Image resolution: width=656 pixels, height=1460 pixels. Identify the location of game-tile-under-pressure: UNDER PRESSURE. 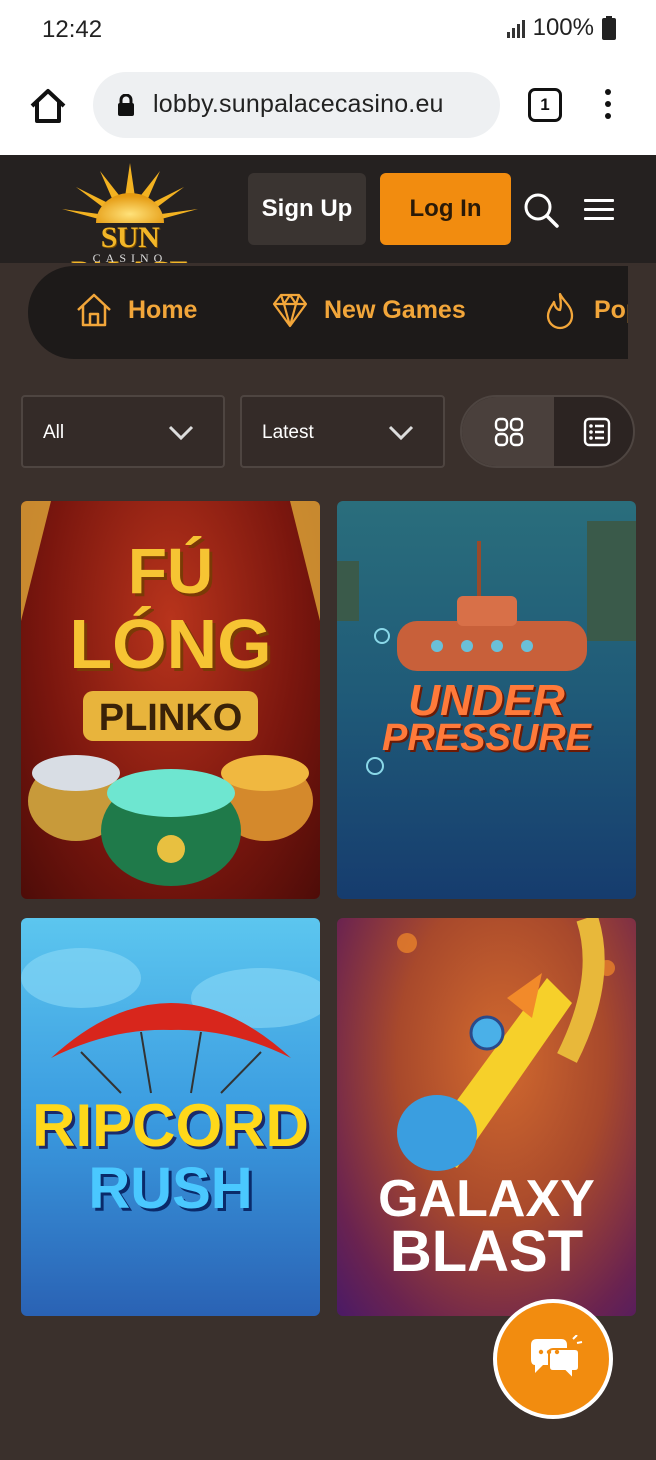
(486, 700).